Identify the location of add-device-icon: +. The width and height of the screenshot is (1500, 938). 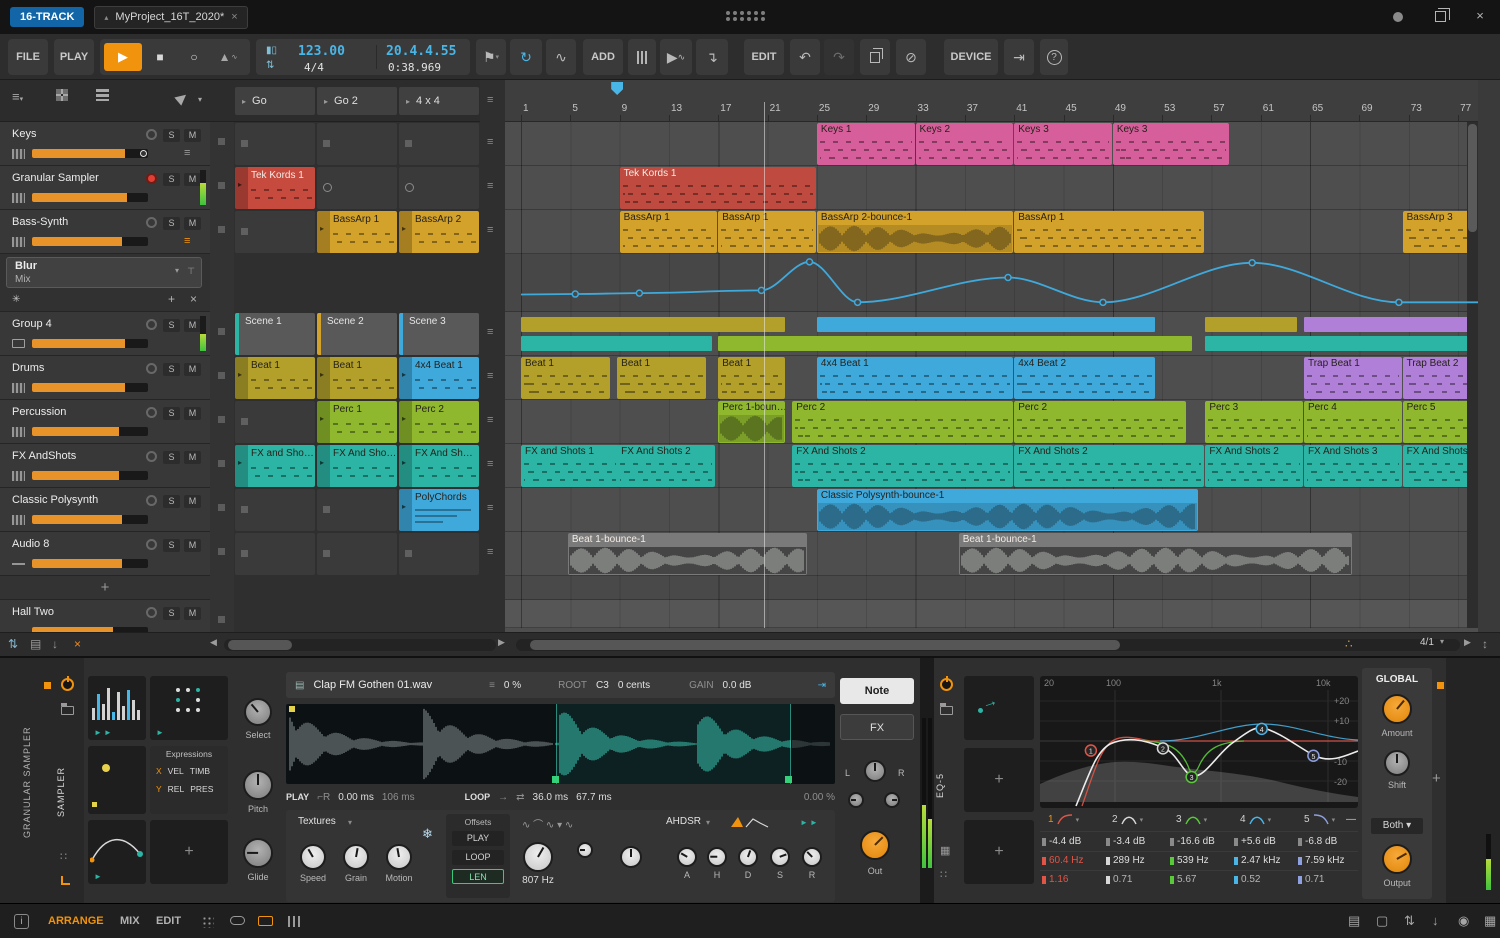
(1436, 778).